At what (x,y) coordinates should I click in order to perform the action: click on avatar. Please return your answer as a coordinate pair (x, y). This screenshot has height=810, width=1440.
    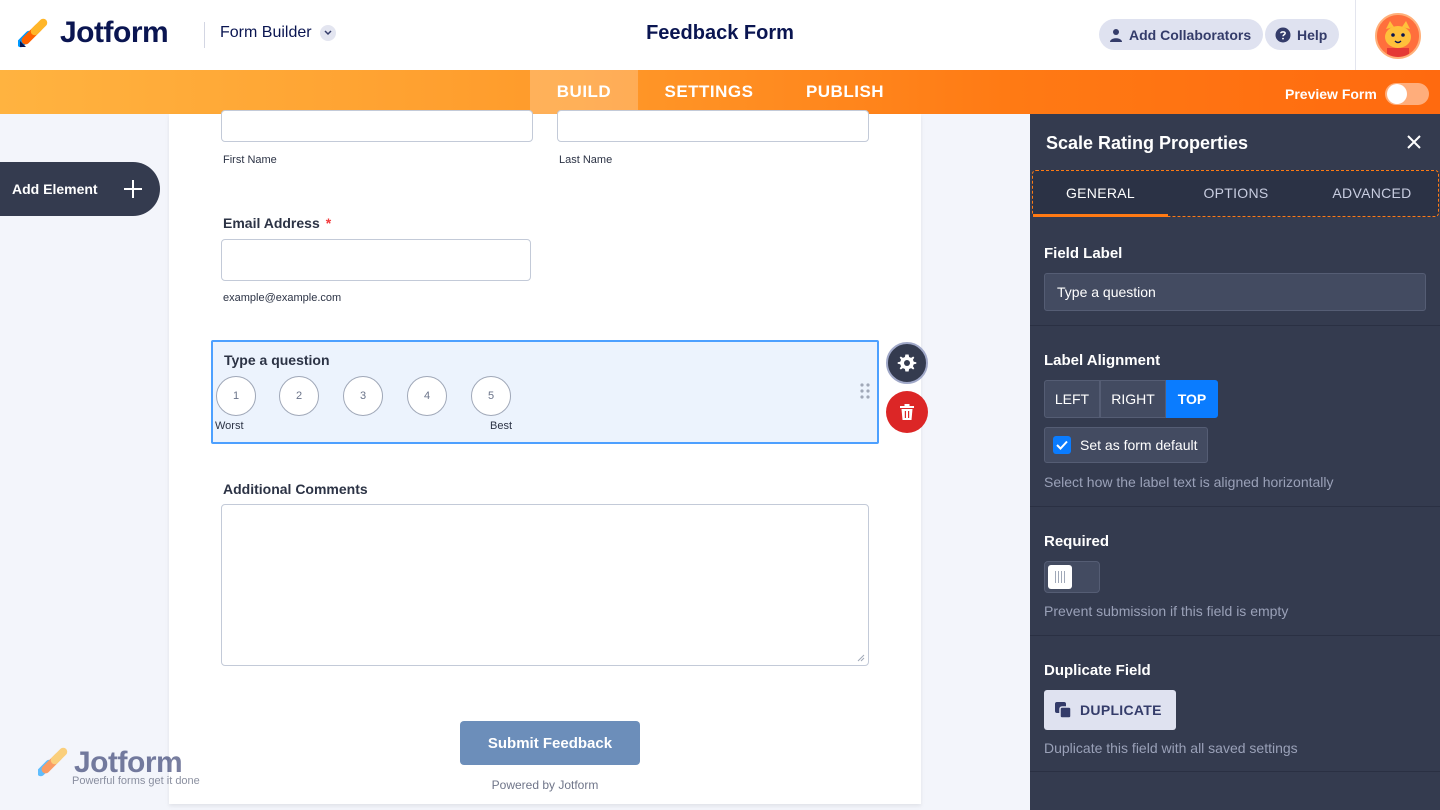
    Looking at the image, I should click on (1398, 36).